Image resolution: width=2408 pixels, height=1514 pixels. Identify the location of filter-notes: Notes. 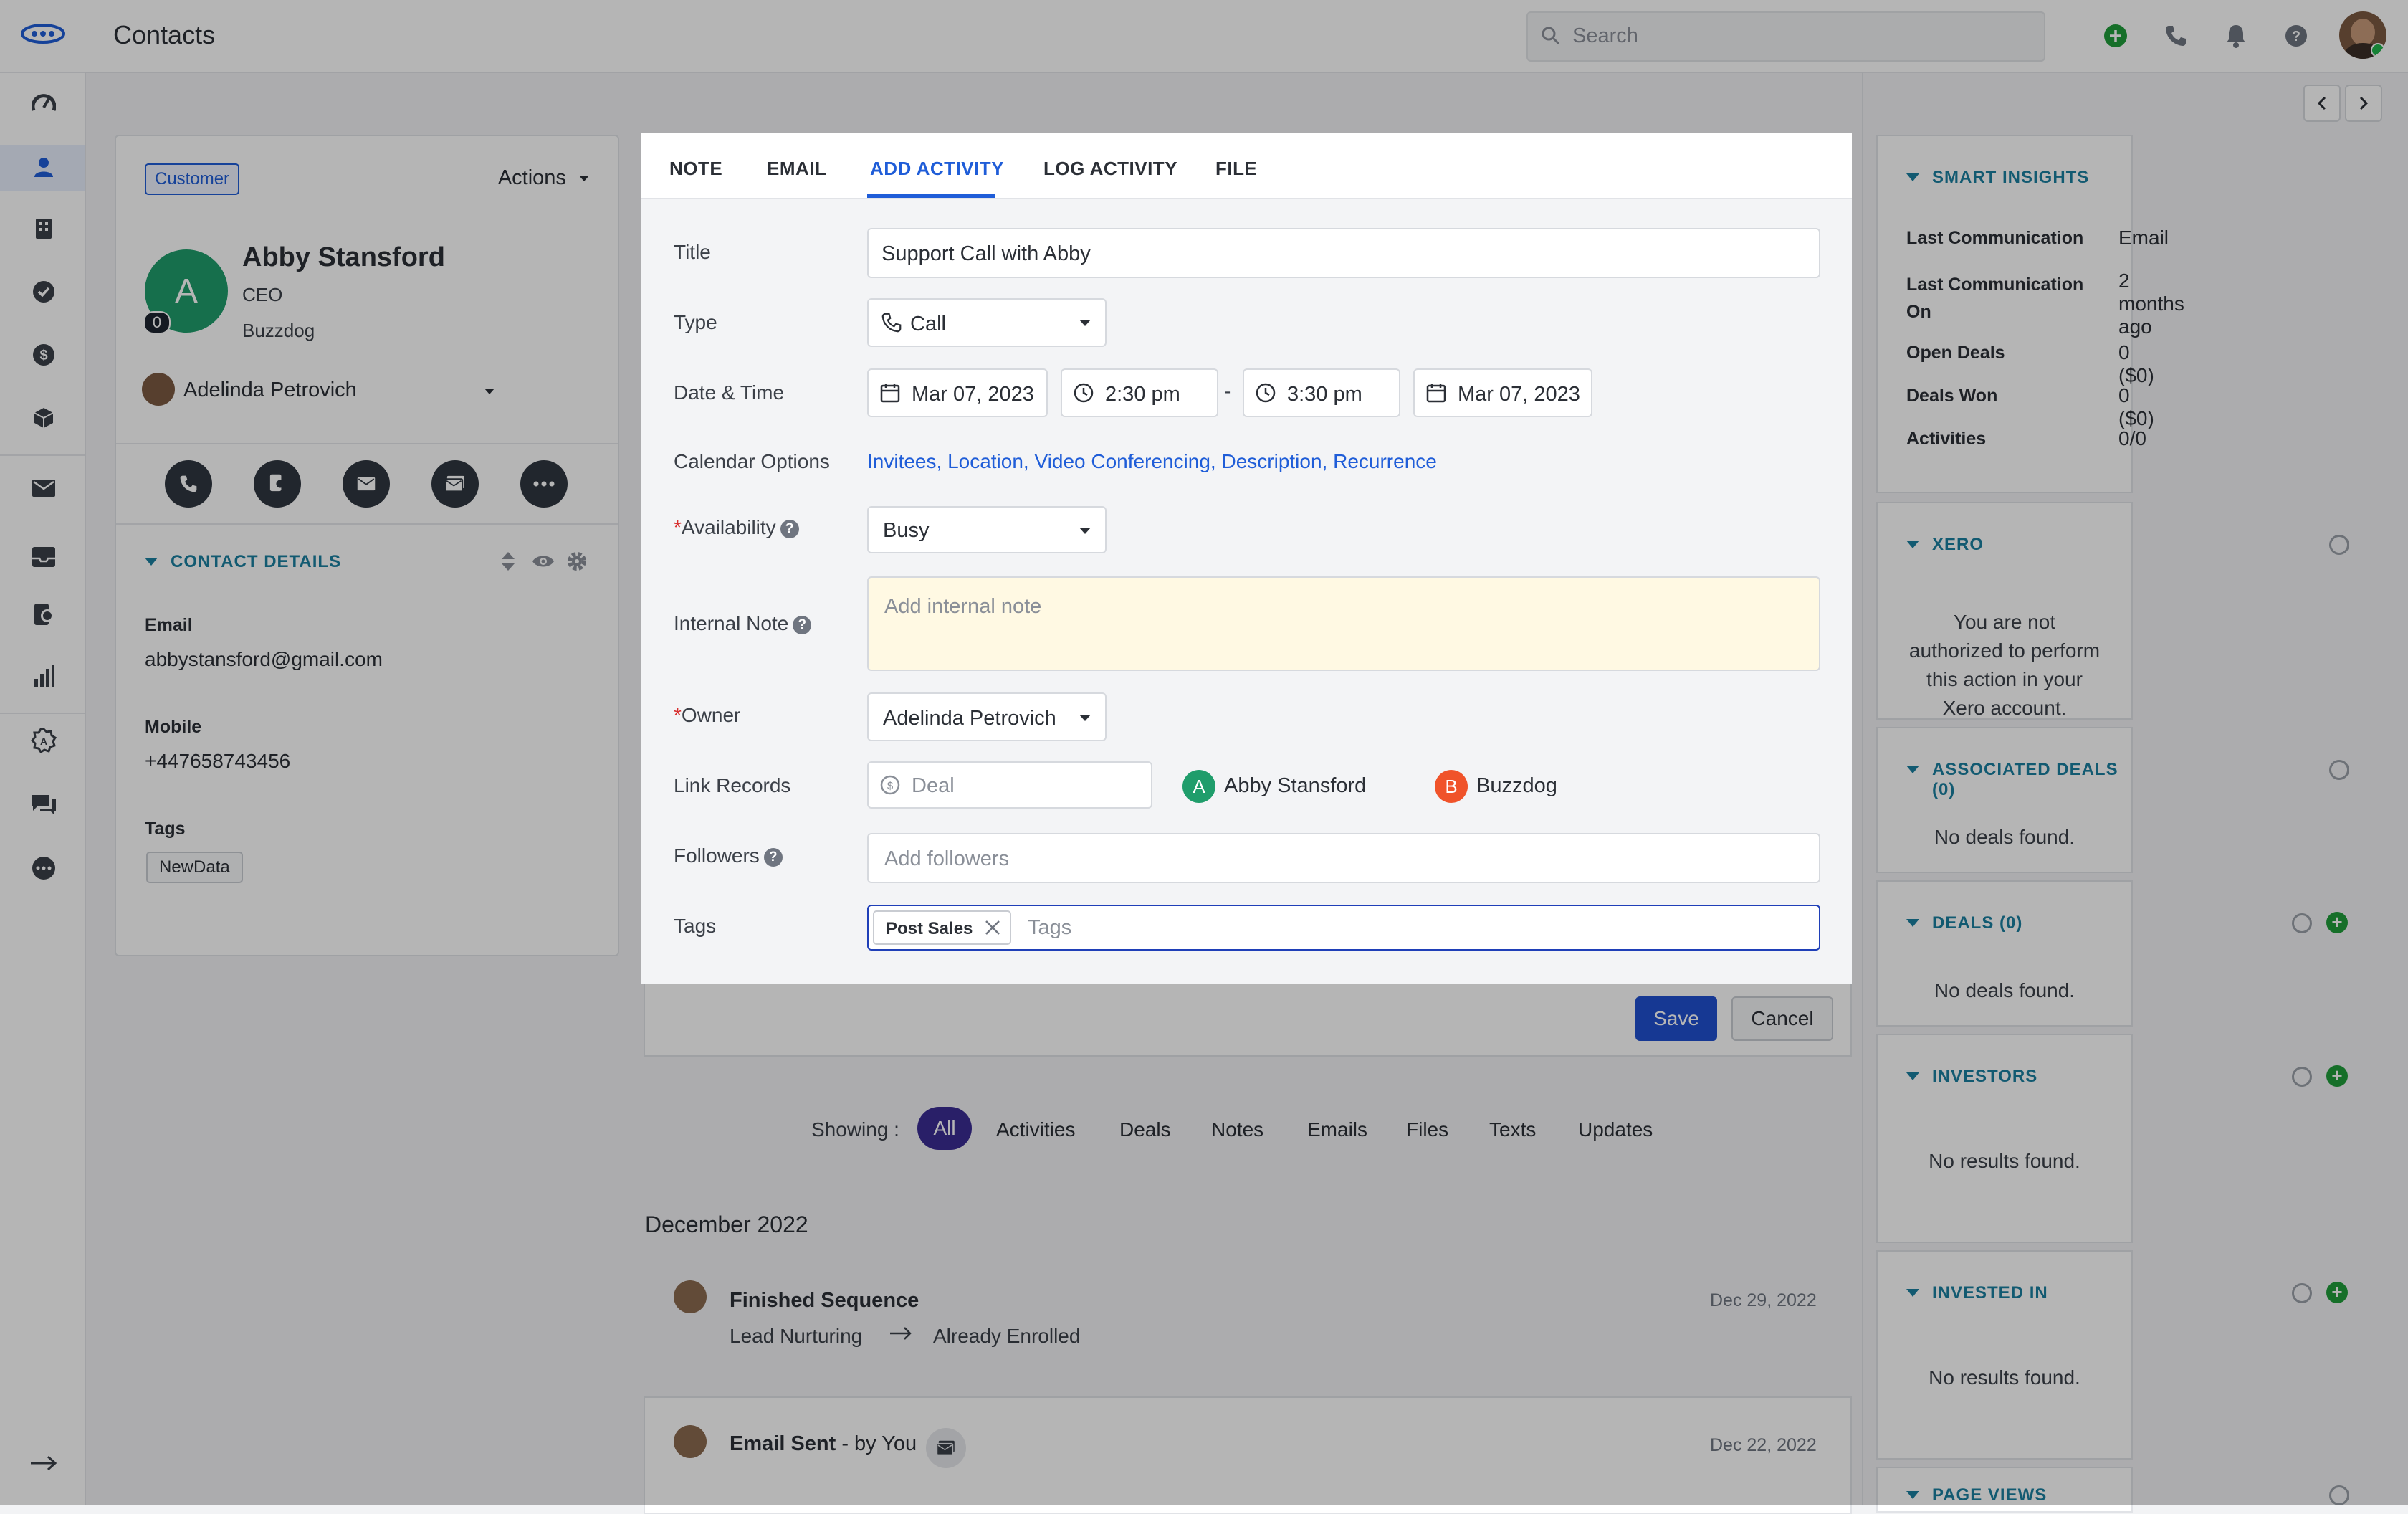
(1237, 1129).